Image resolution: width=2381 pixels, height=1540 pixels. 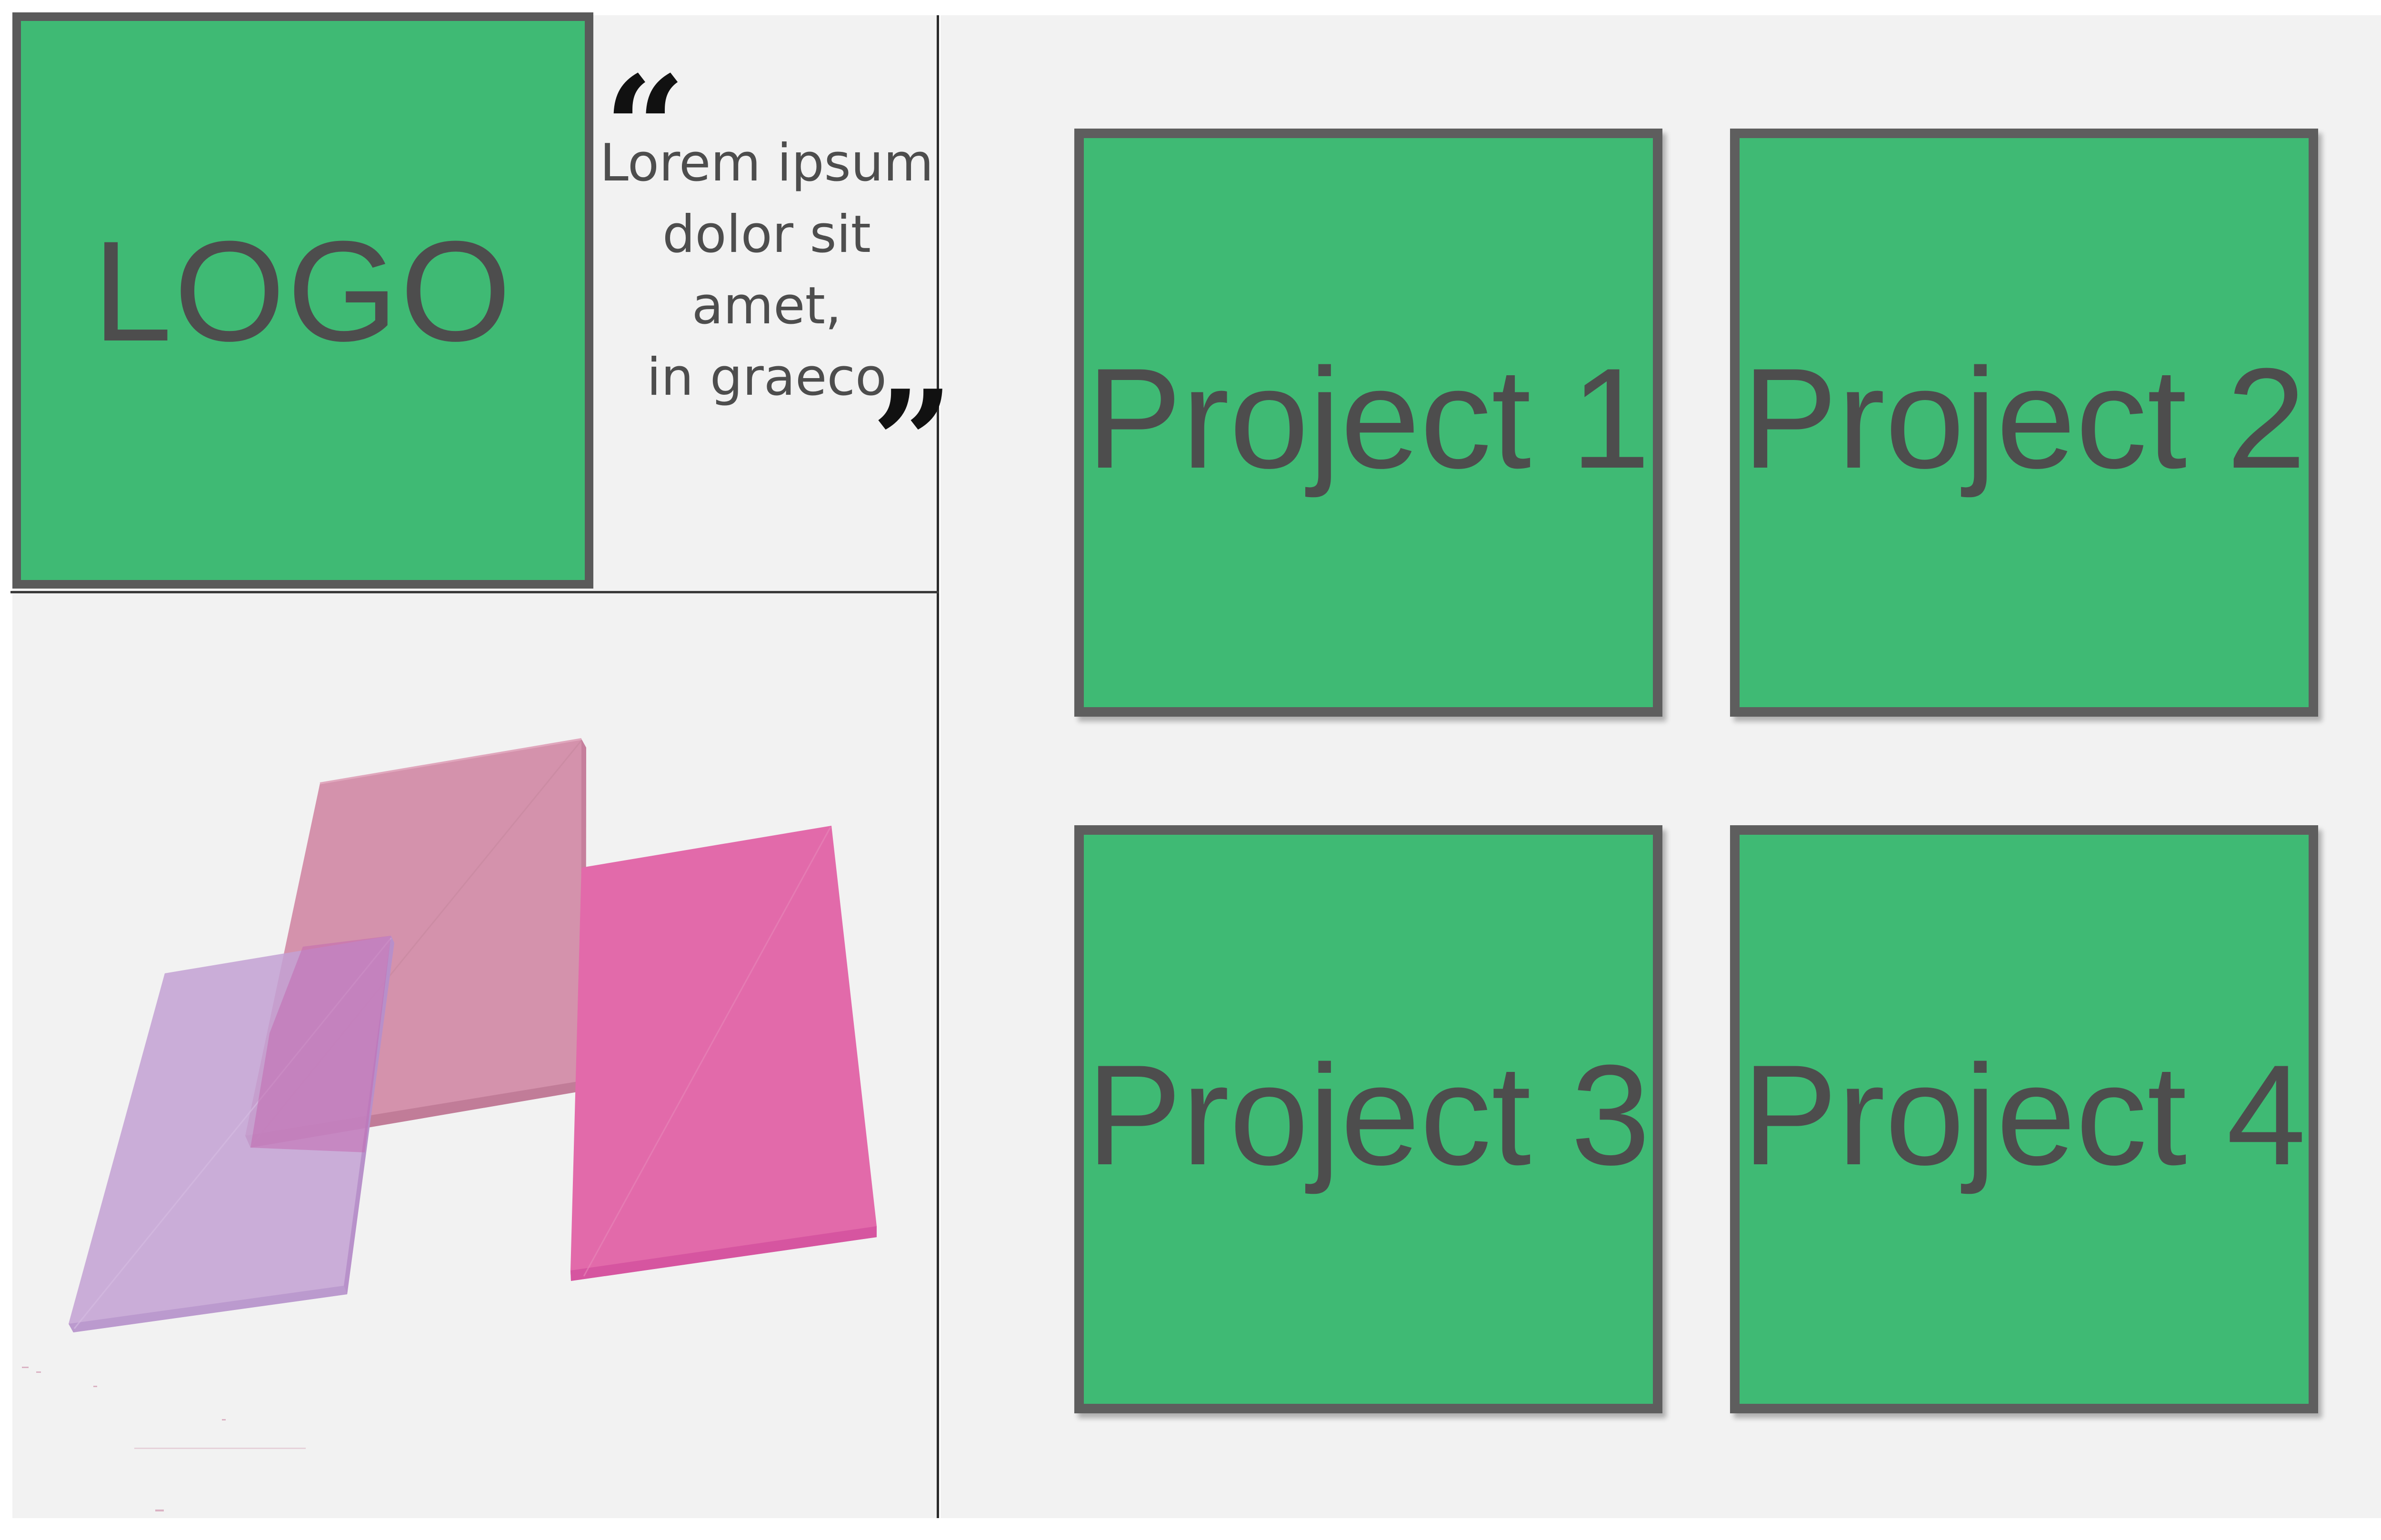 I want to click on quote-line: amet,, so click(x=766, y=306).